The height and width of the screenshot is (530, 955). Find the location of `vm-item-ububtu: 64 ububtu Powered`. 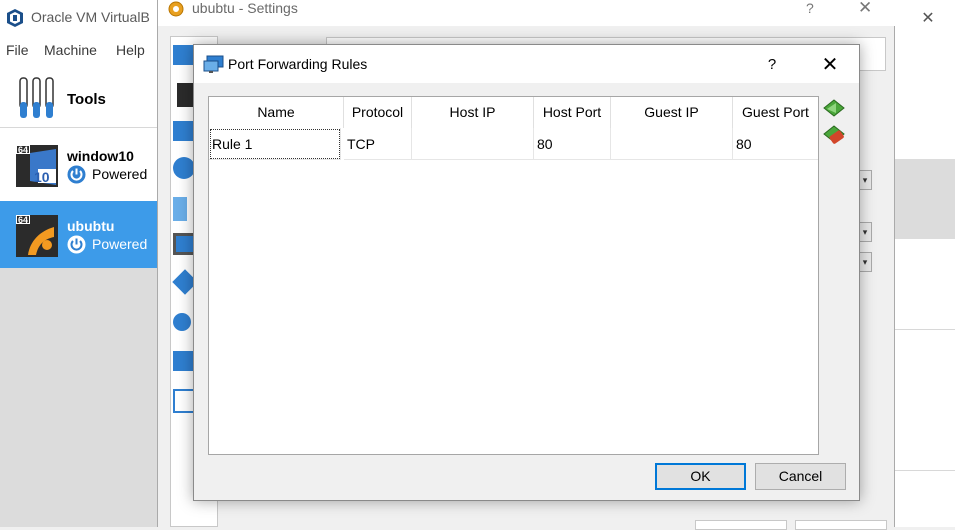

vm-item-ububtu: 64 ububtu Powered is located at coordinates (80, 236).